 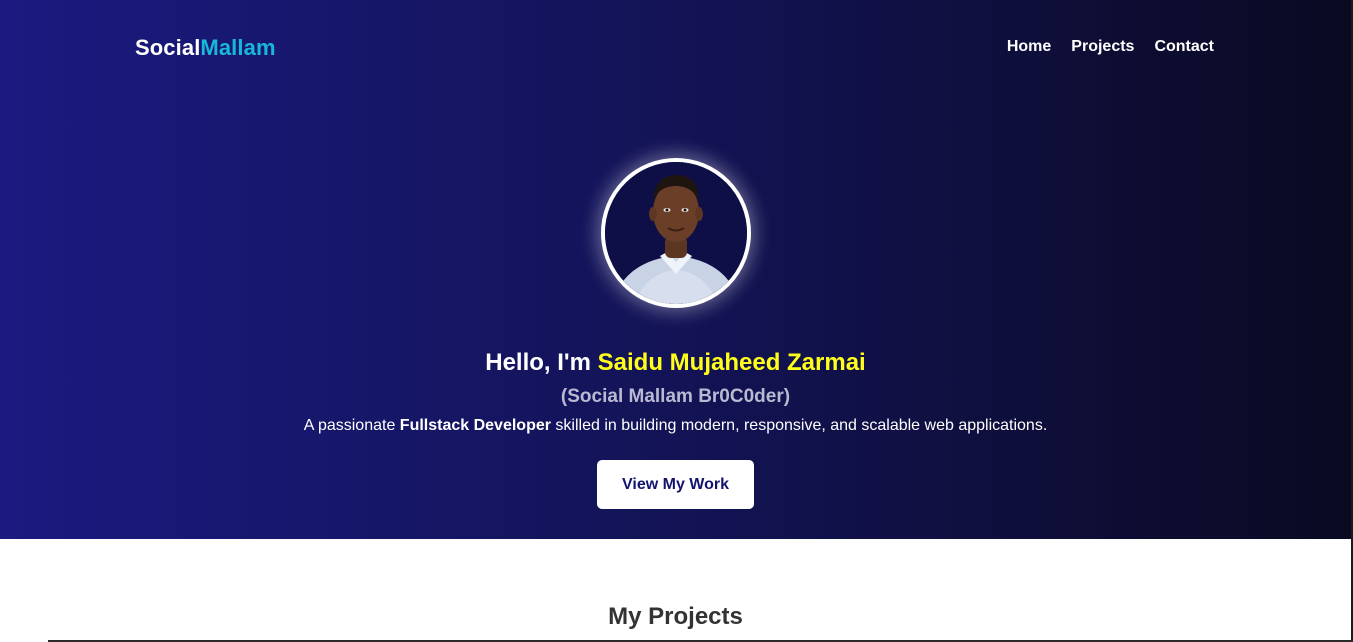 I want to click on nav-link-contact: Contact, so click(x=1184, y=47).